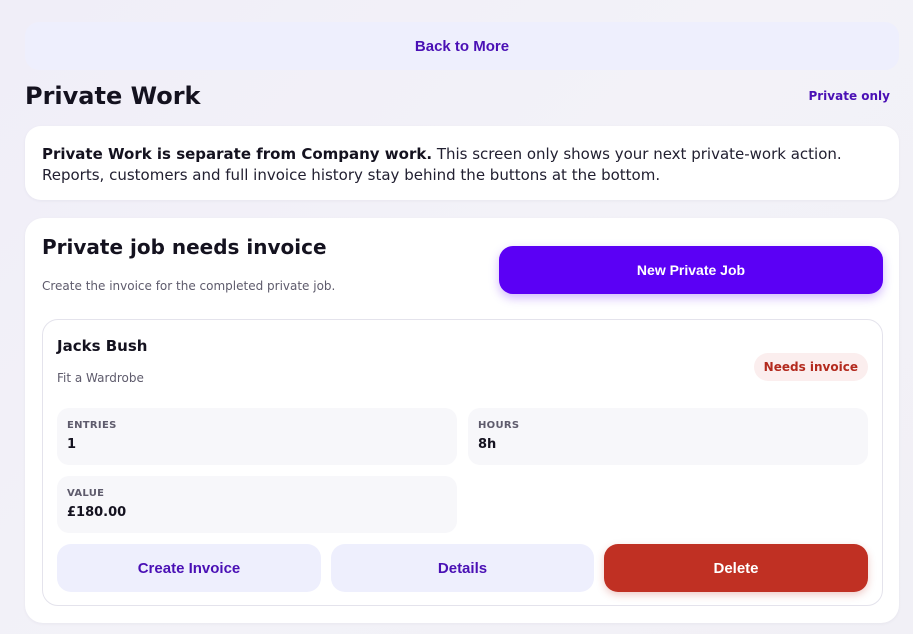  I want to click on job-name: Jacks Bush, so click(102, 346).